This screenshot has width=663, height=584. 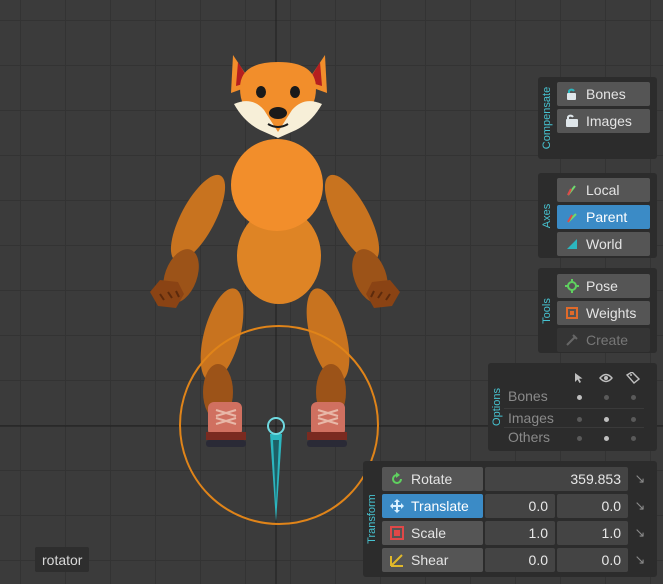 What do you see at coordinates (574, 438) in the screenshot?
I see `options-row-others: Others` at bounding box center [574, 438].